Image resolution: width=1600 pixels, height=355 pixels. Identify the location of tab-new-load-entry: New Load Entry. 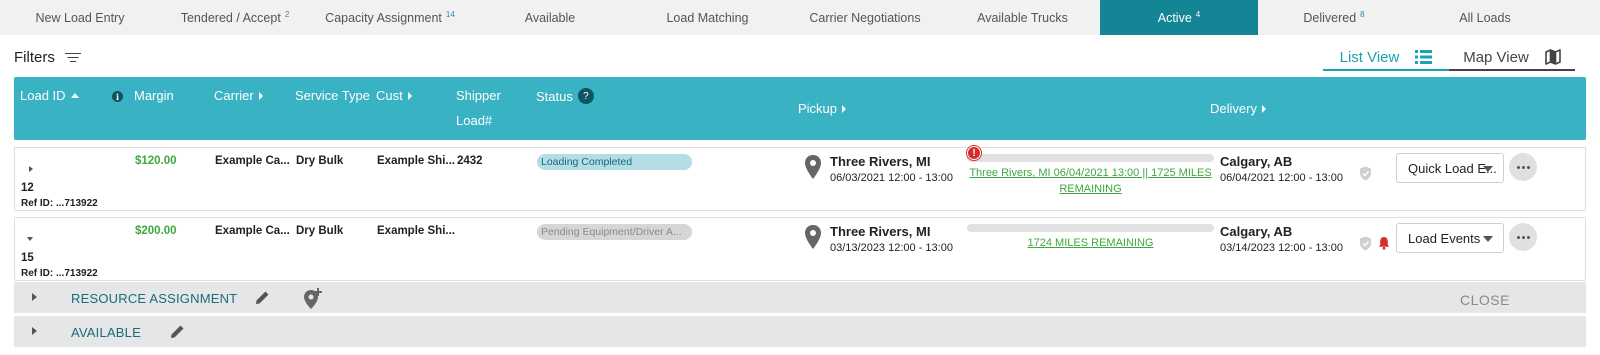
(80, 17).